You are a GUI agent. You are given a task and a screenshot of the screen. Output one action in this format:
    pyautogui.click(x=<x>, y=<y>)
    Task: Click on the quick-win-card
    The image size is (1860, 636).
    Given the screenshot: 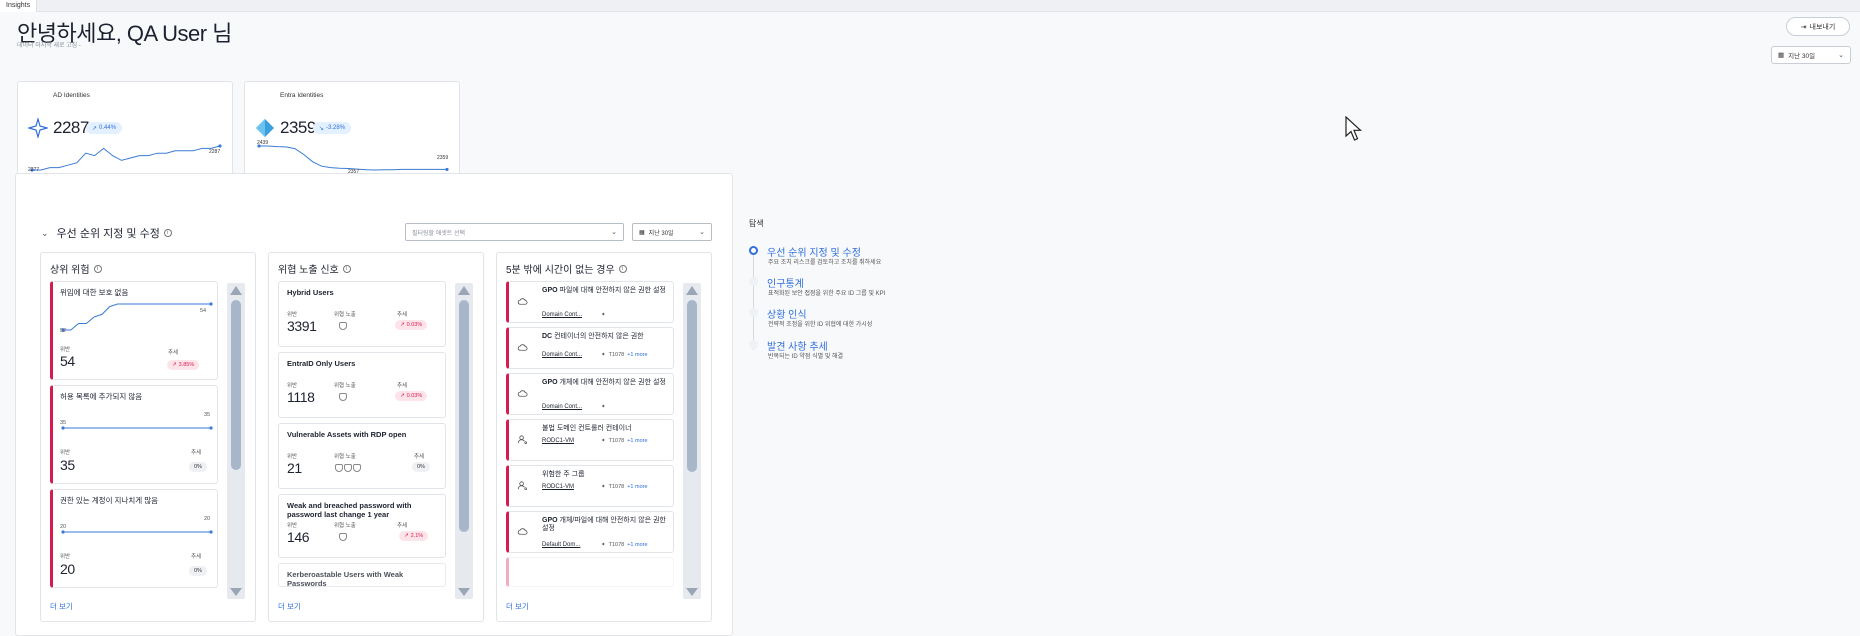 What is the action you would take?
    pyautogui.click(x=590, y=572)
    